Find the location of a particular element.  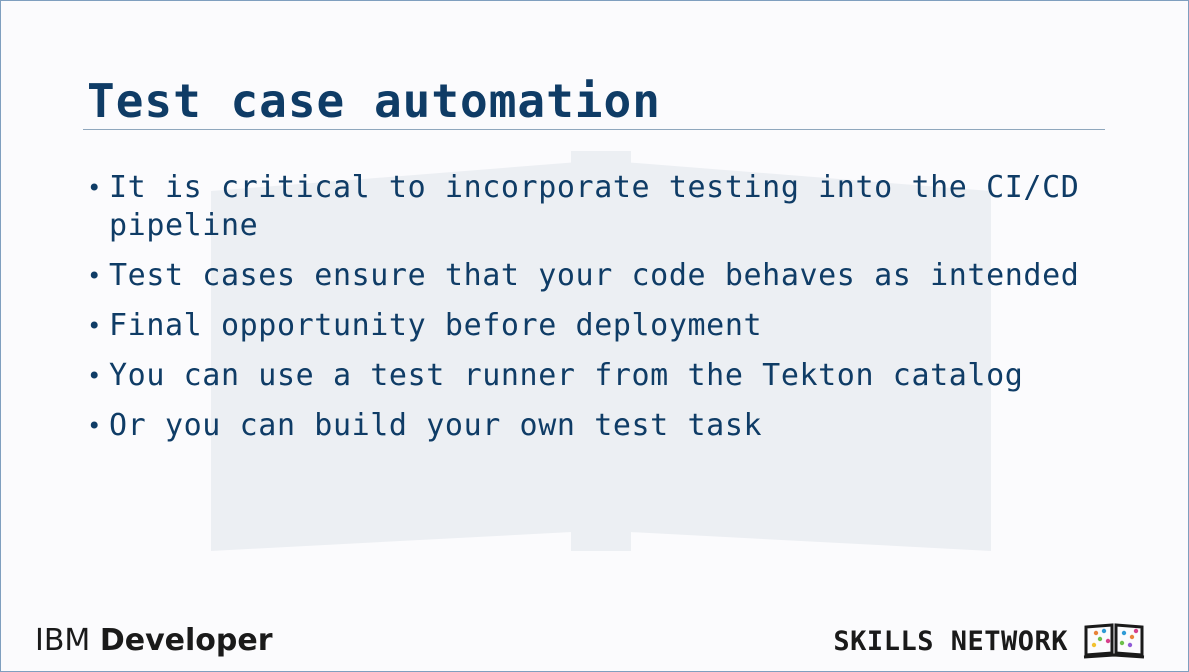

slide-title: Test case automation is located at coordinates (374, 101).